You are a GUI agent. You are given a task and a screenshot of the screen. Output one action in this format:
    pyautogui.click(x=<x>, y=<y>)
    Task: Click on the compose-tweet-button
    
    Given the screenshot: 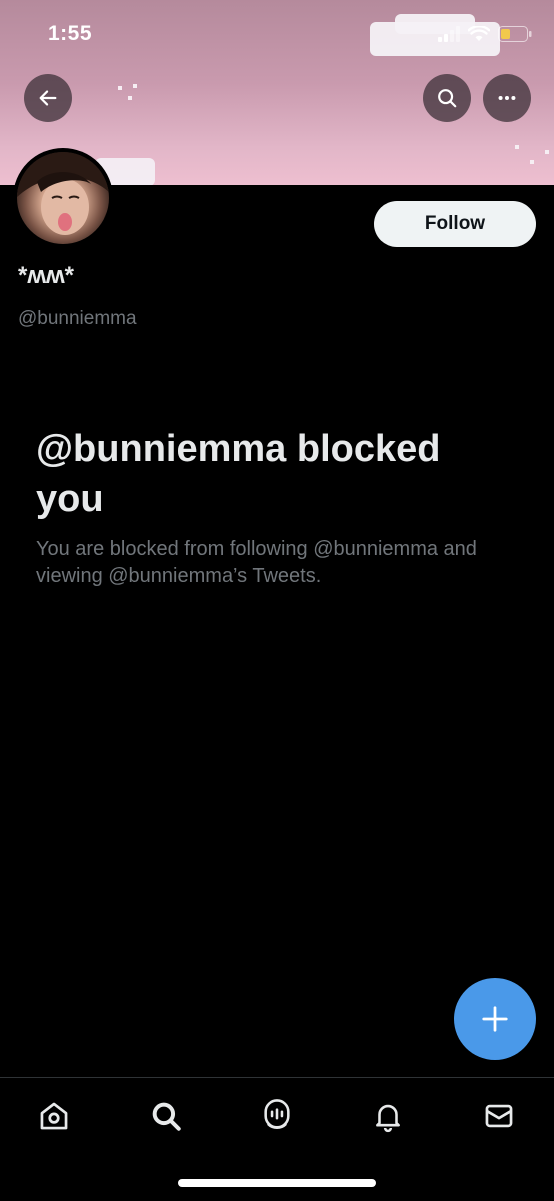 What is the action you would take?
    pyautogui.click(x=495, y=1019)
    